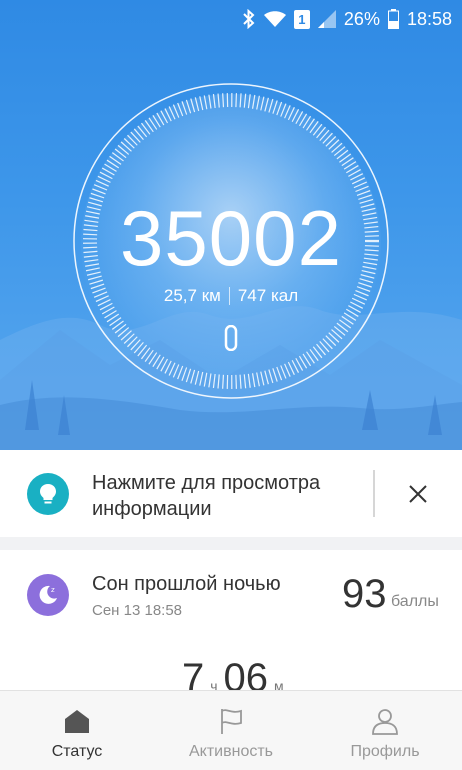 This screenshot has height=770, width=462. I want to click on person-icon, so click(385, 722).